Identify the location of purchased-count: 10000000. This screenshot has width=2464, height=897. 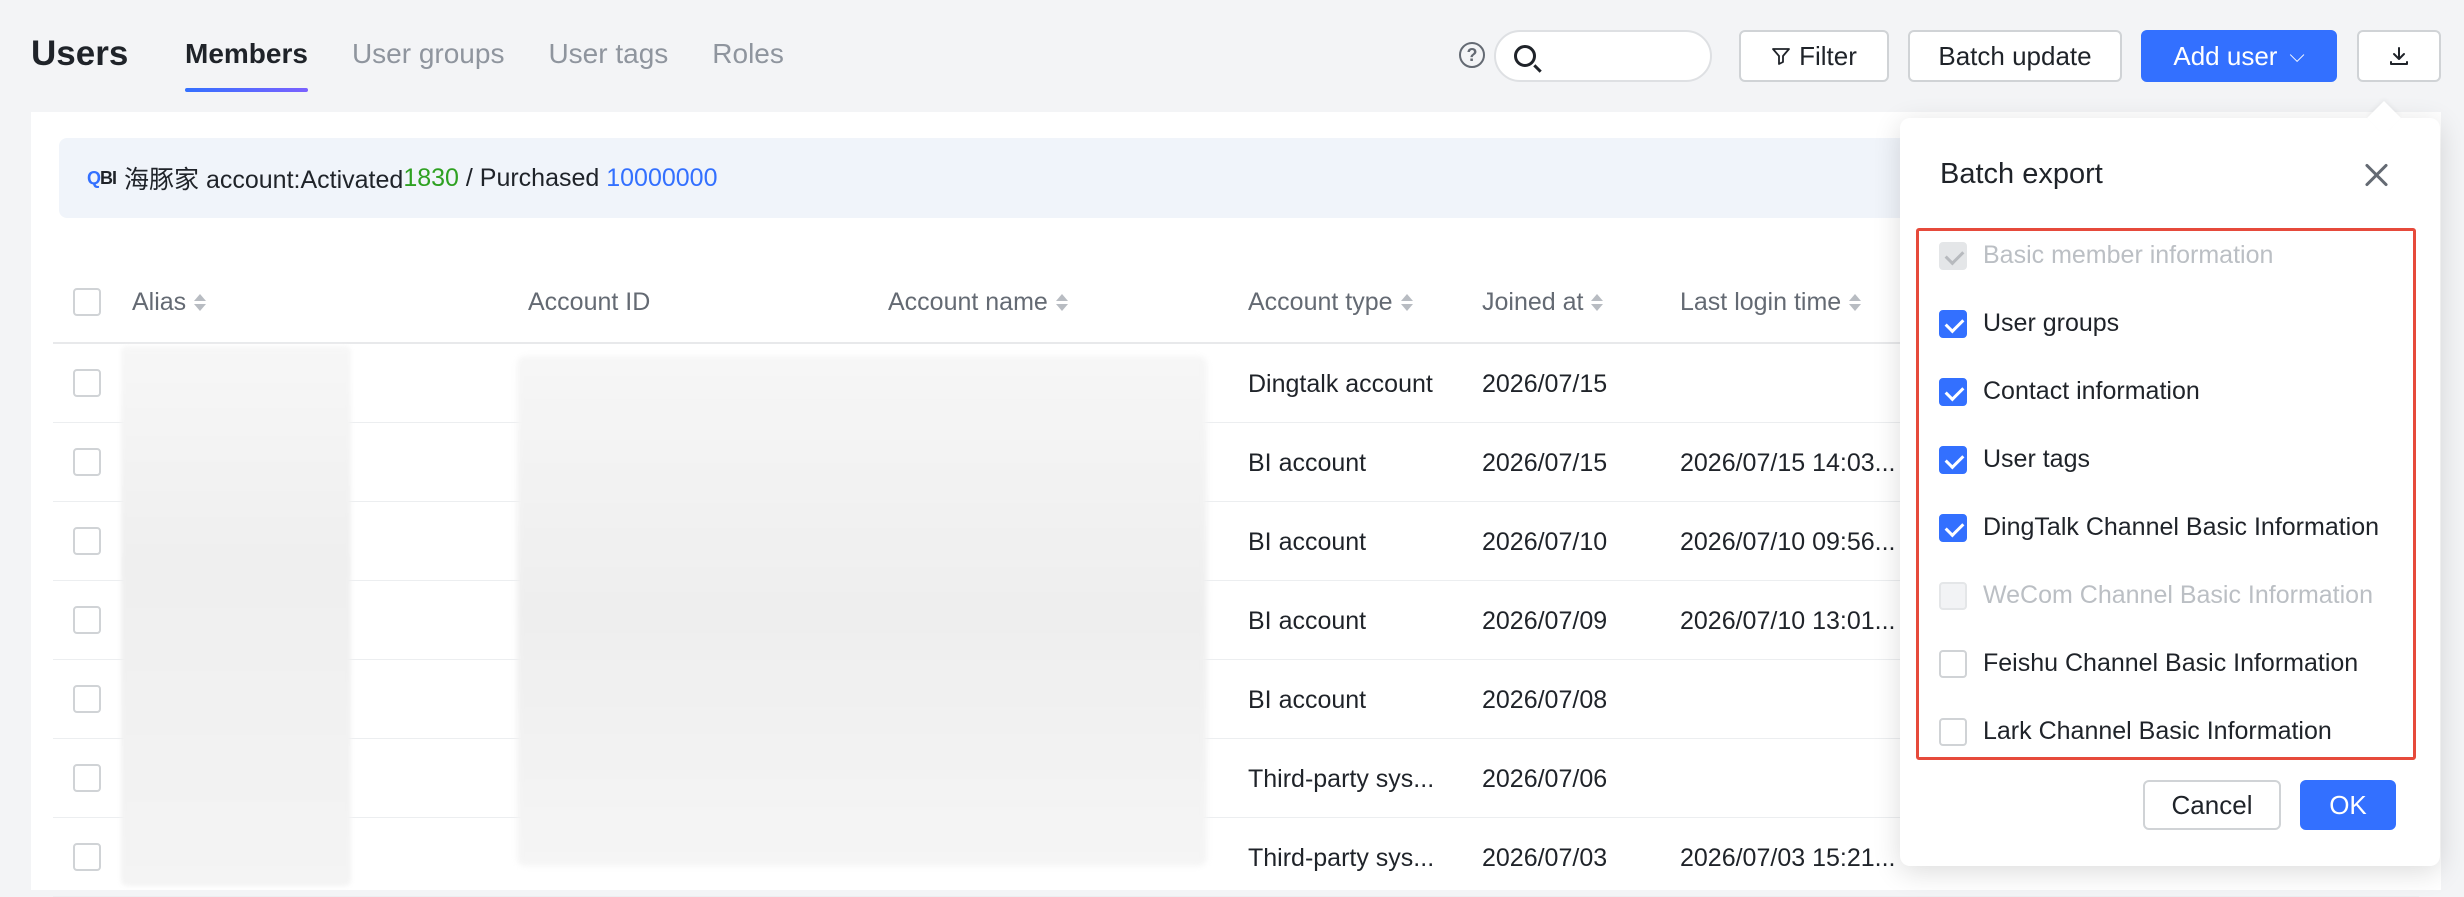
(662, 177).